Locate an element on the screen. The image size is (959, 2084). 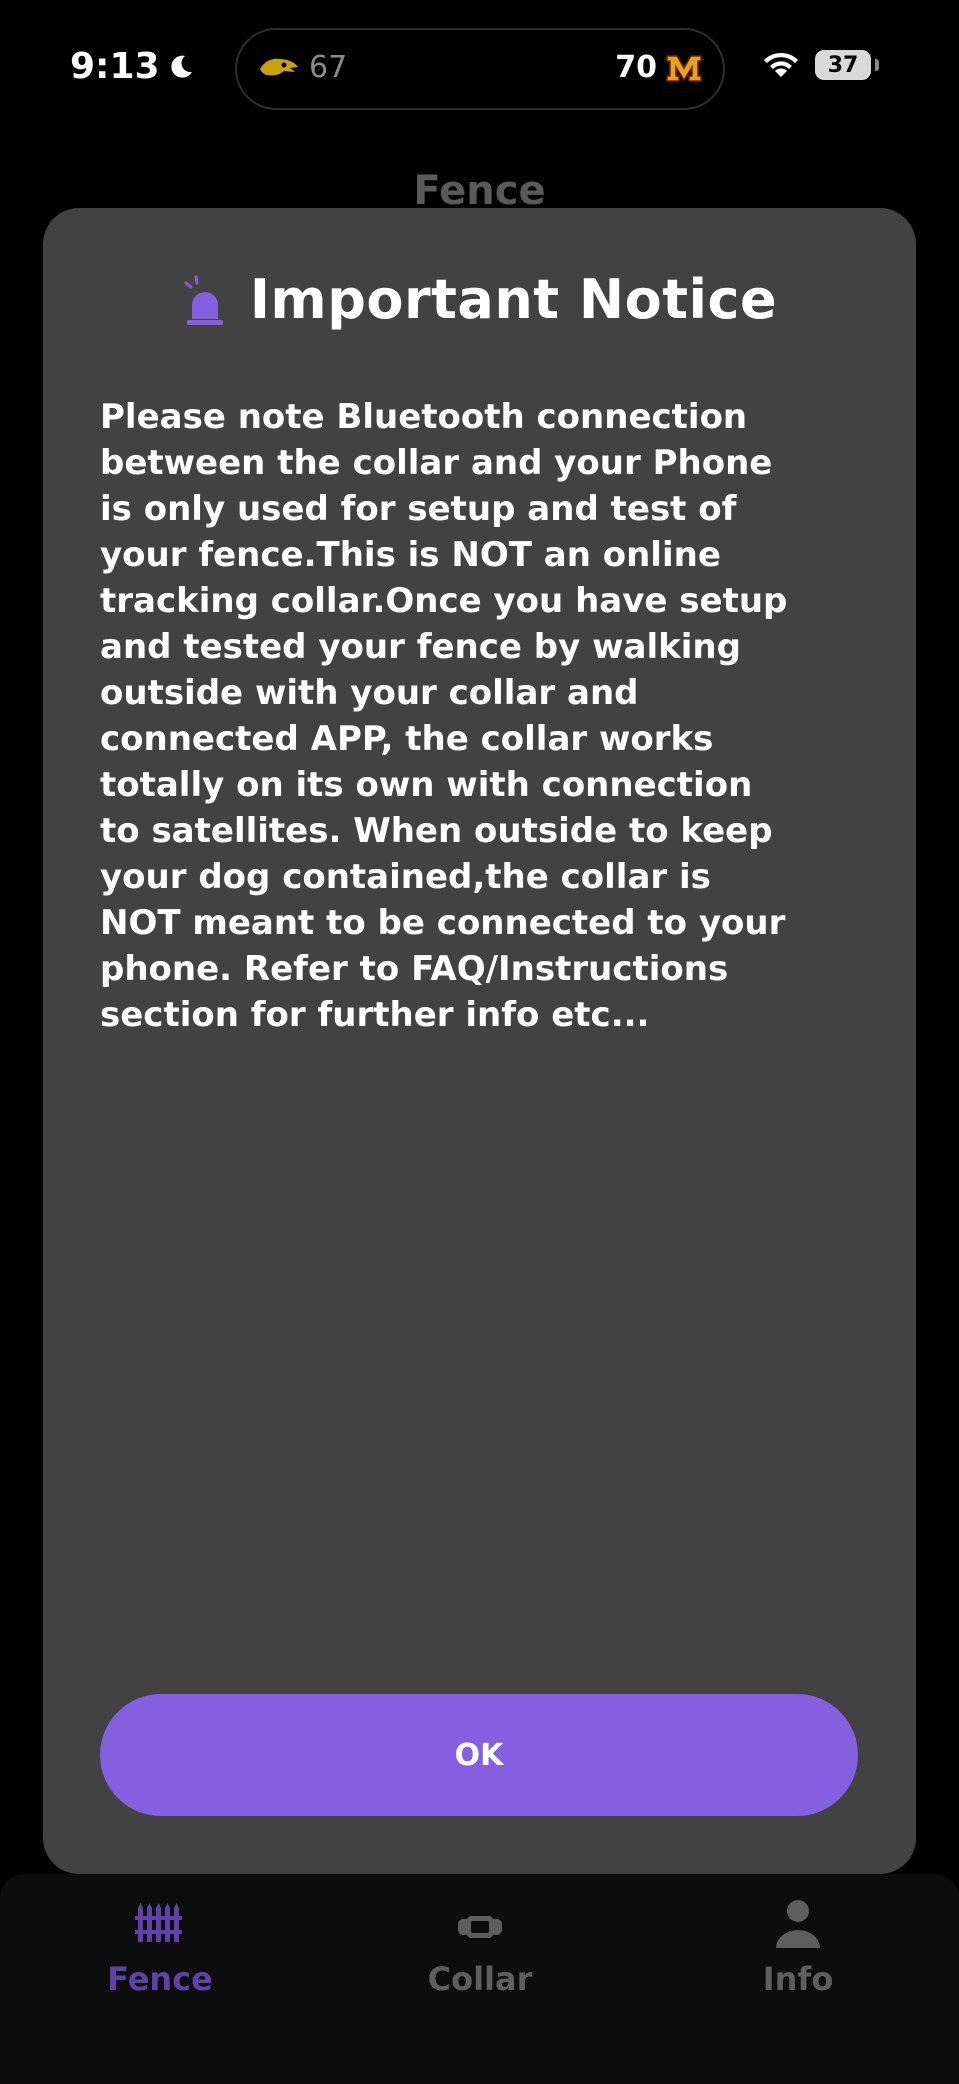
battery-level: 37 is located at coordinates (843, 65).